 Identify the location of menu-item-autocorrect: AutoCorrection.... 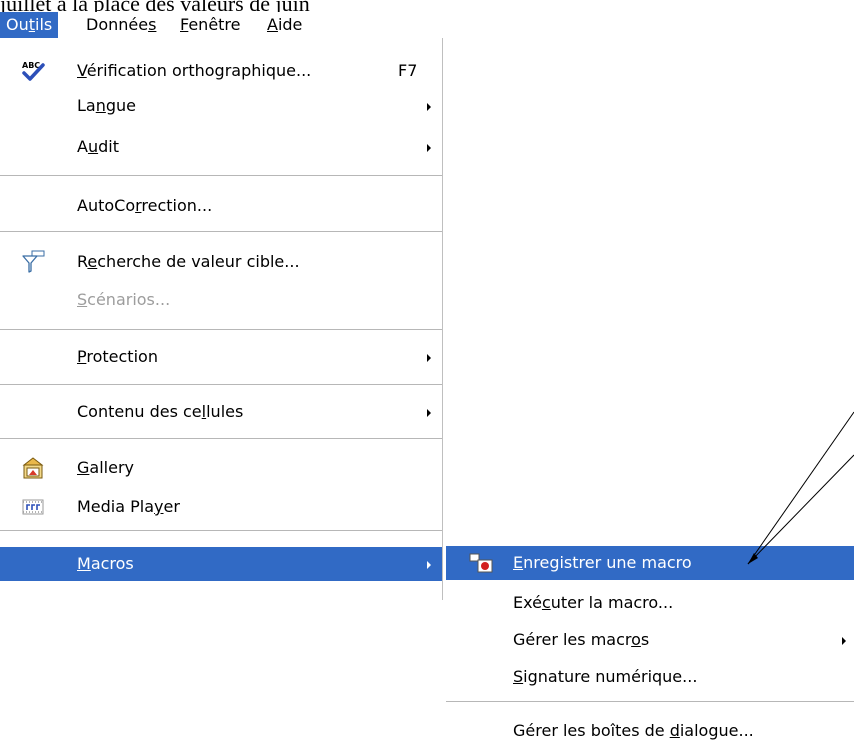
(221, 206).